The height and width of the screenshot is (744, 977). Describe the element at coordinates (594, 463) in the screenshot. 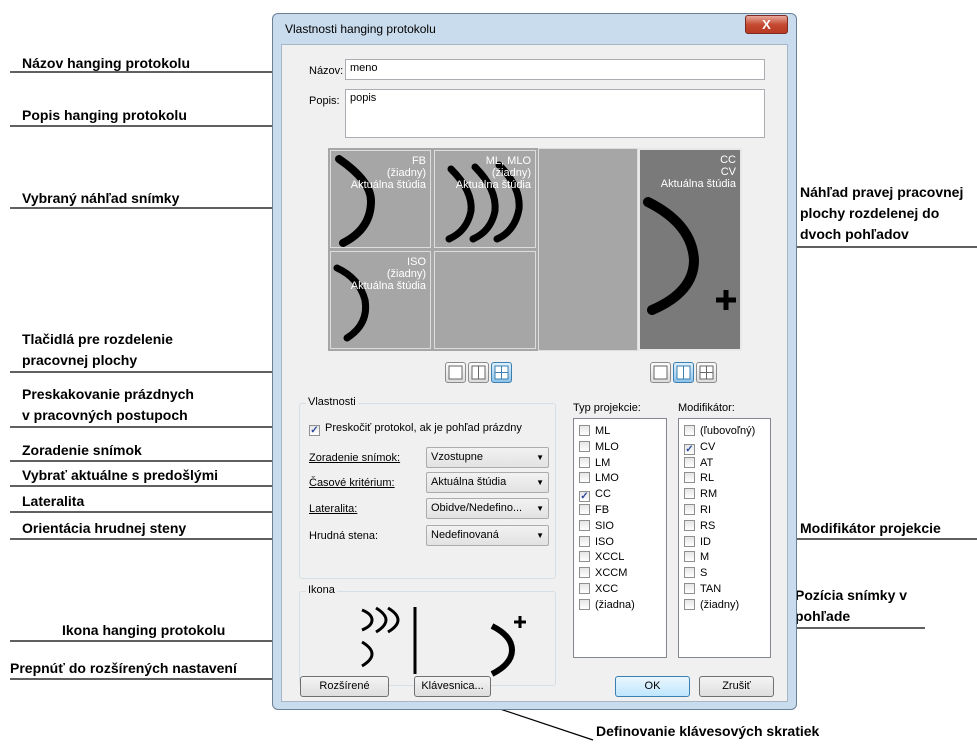

I see `projection-item: LM` at that location.